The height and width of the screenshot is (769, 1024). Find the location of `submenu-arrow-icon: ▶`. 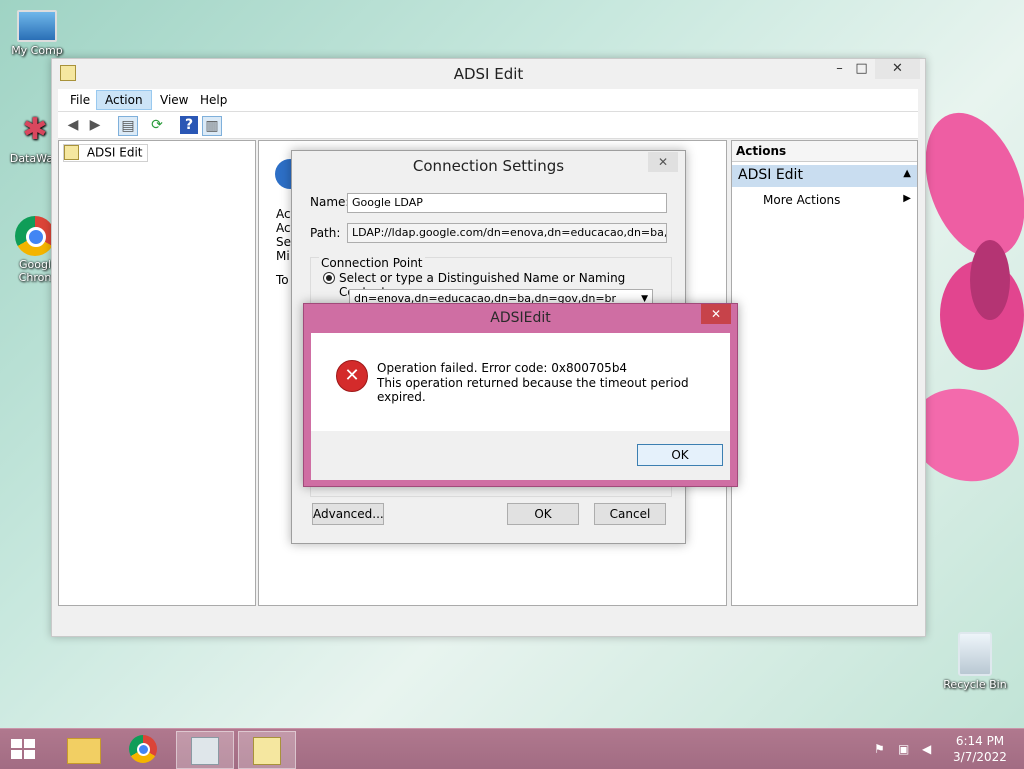

submenu-arrow-icon: ▶ is located at coordinates (907, 198).